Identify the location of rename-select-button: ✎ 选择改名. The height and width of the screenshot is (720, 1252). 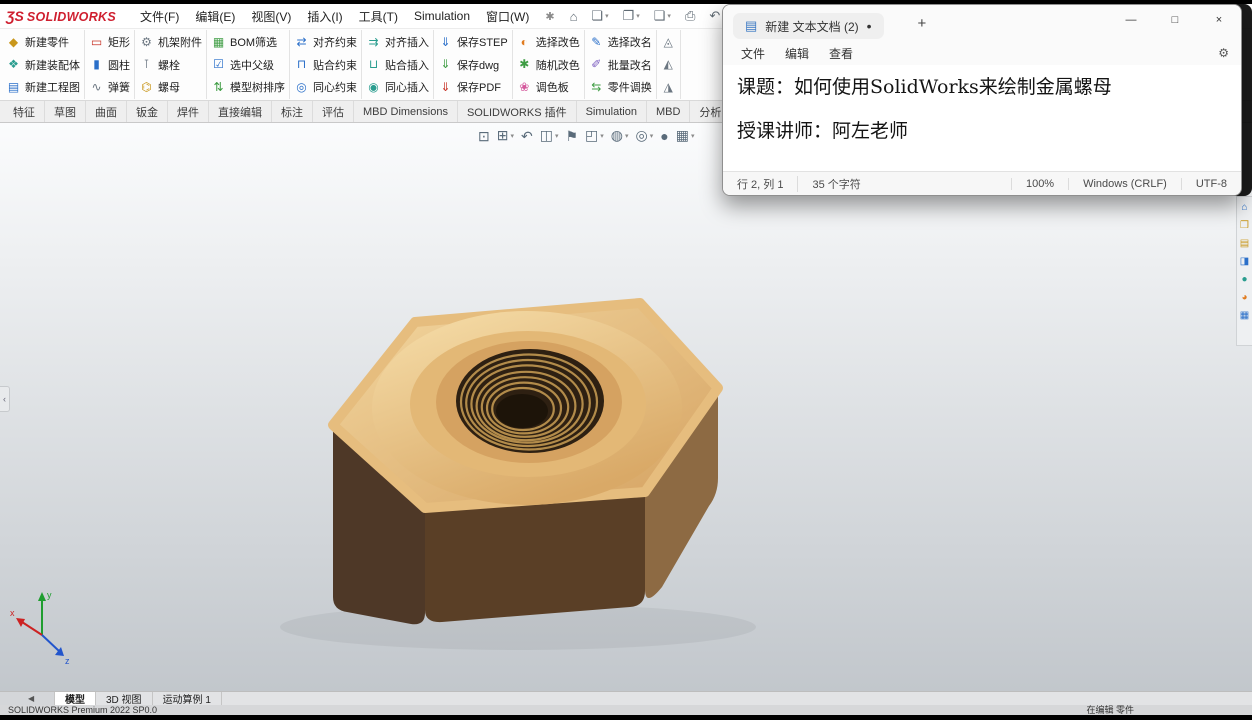
(620, 42).